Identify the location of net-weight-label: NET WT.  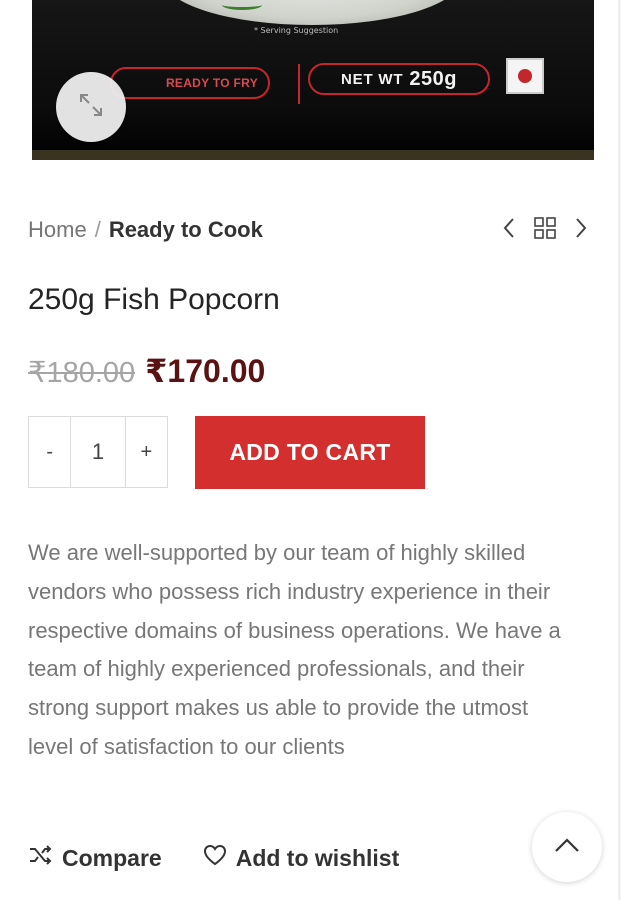
(372, 79).